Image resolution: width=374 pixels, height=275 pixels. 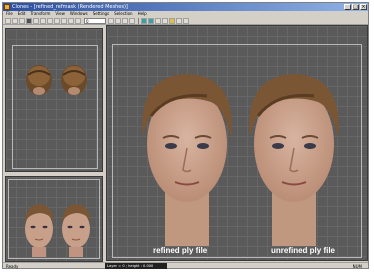 What do you see at coordinates (12, 266) in the screenshot?
I see `status-ready: Ready` at bounding box center [12, 266].